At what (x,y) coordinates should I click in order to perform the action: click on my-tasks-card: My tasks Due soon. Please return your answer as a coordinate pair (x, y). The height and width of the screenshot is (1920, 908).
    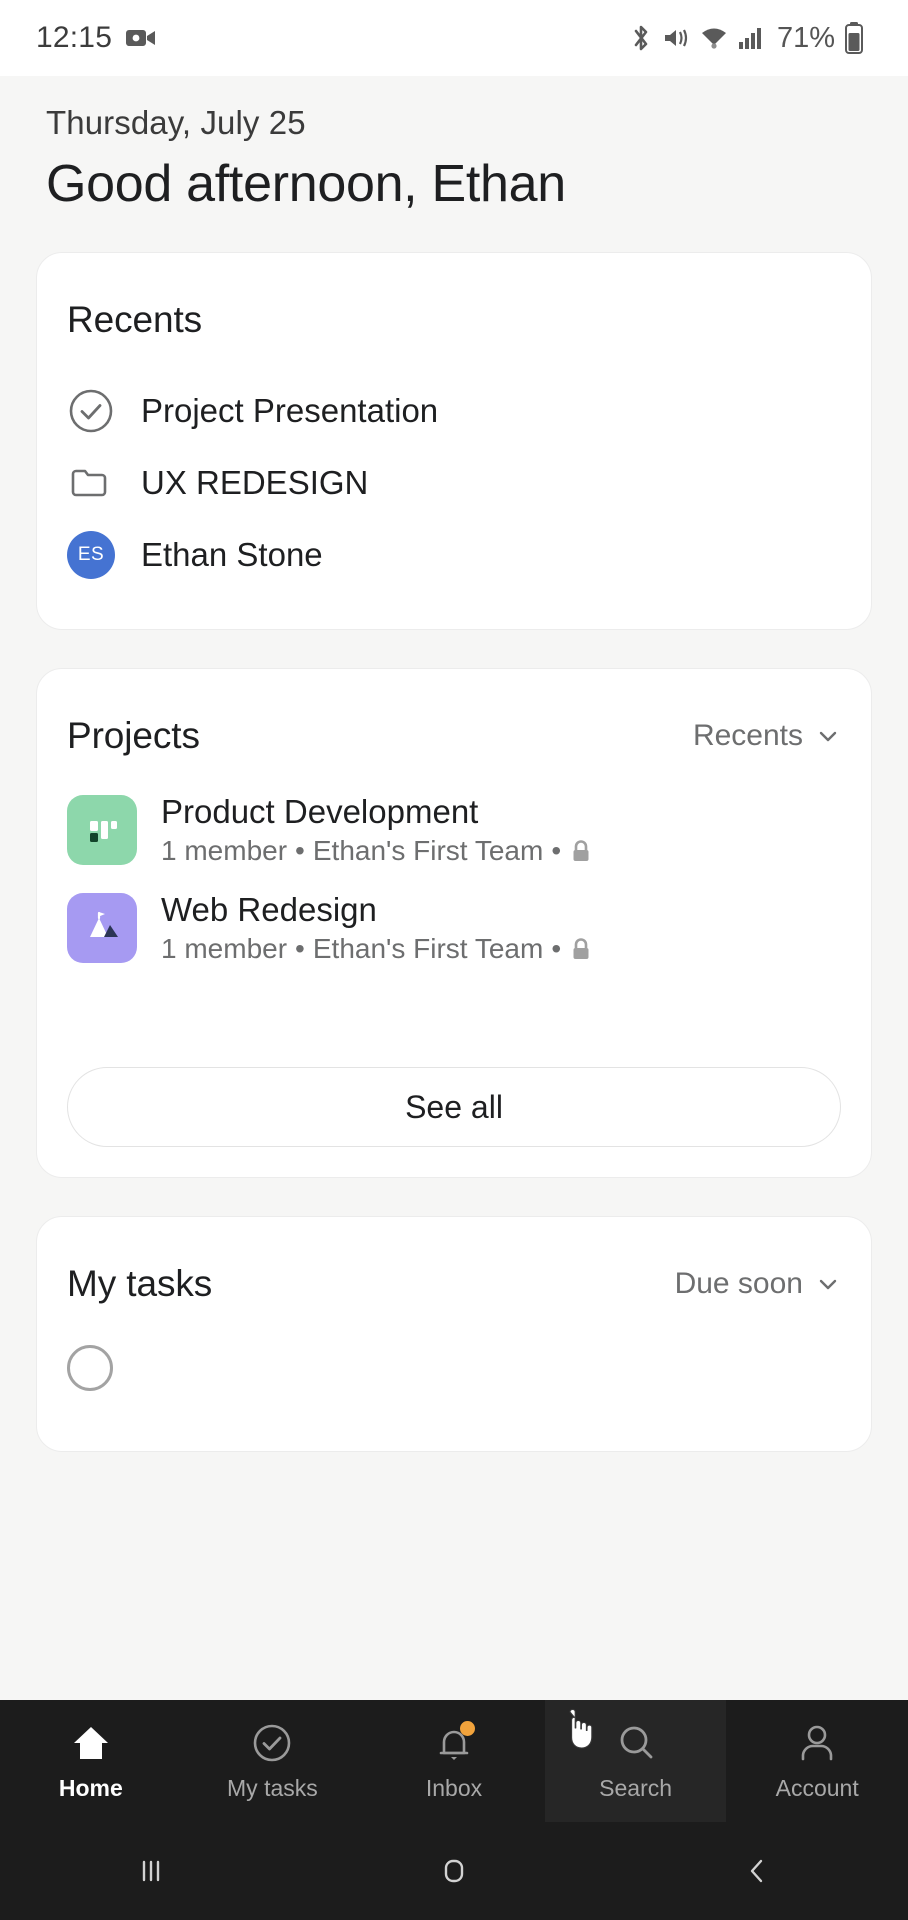
    Looking at the image, I should click on (454, 1334).